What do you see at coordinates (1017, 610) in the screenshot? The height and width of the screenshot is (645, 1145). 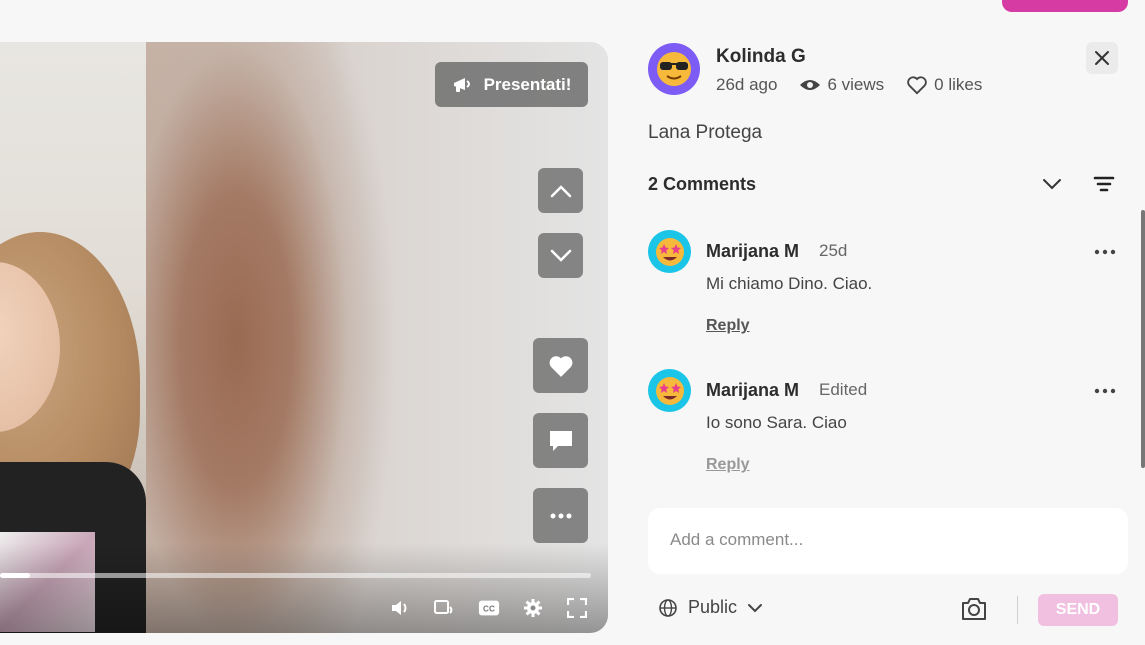 I see `composer-divider` at bounding box center [1017, 610].